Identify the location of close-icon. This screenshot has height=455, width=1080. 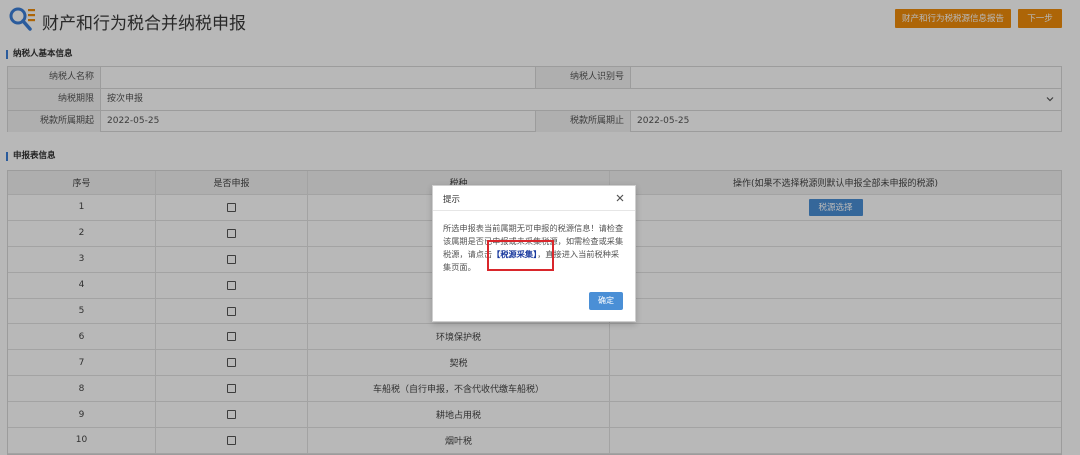
(620, 198).